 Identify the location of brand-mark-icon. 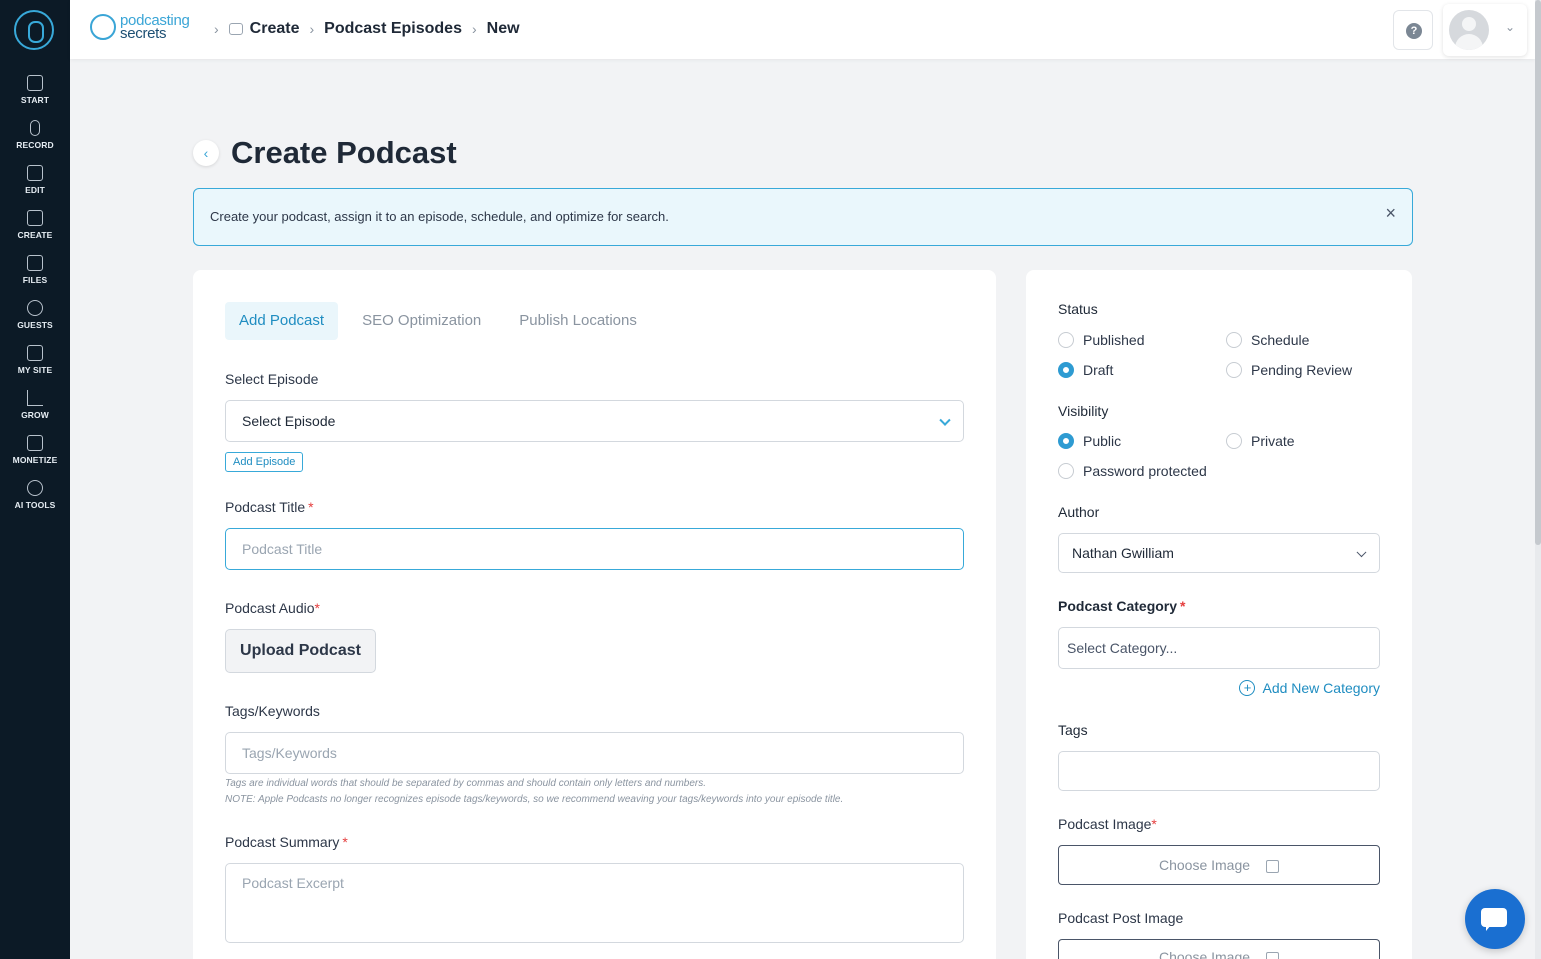
(103, 27).